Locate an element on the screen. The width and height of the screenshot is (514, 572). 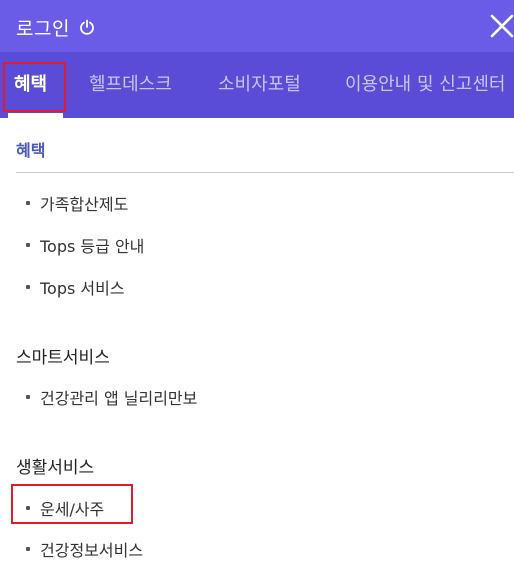
list-item-label: 건강관리 앱 닐리리만보 is located at coordinates (119, 398).